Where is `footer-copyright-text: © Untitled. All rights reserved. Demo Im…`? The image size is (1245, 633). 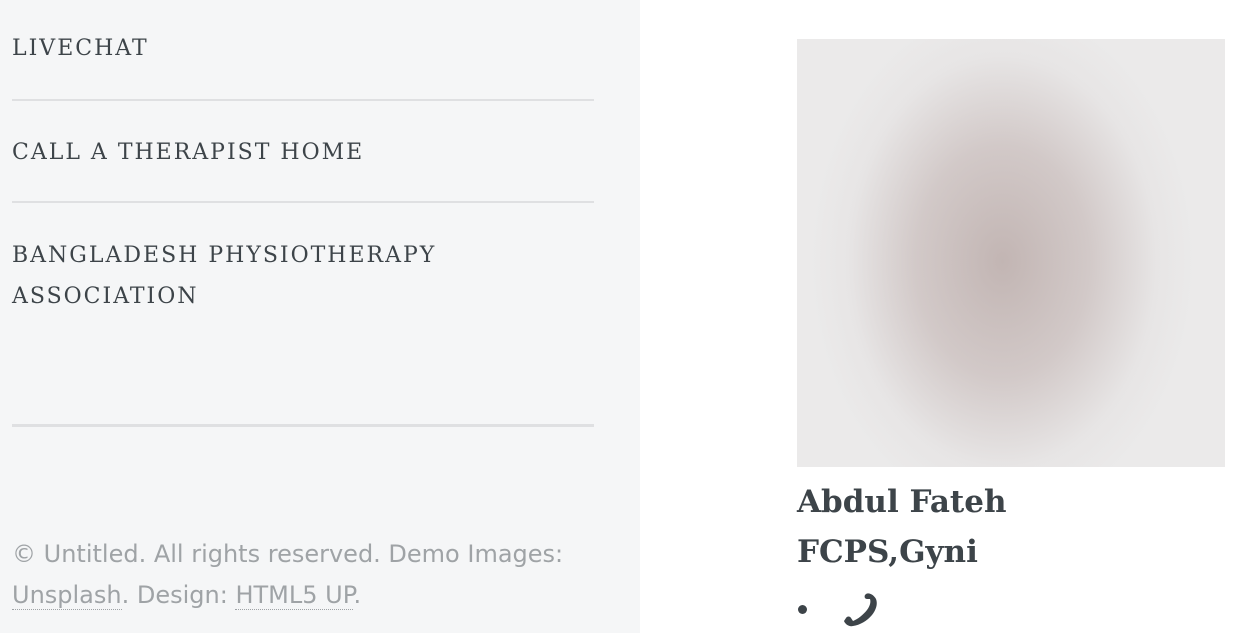 footer-copyright-text: © Untitled. All rights reserved. Demo Im… is located at coordinates (288, 554).